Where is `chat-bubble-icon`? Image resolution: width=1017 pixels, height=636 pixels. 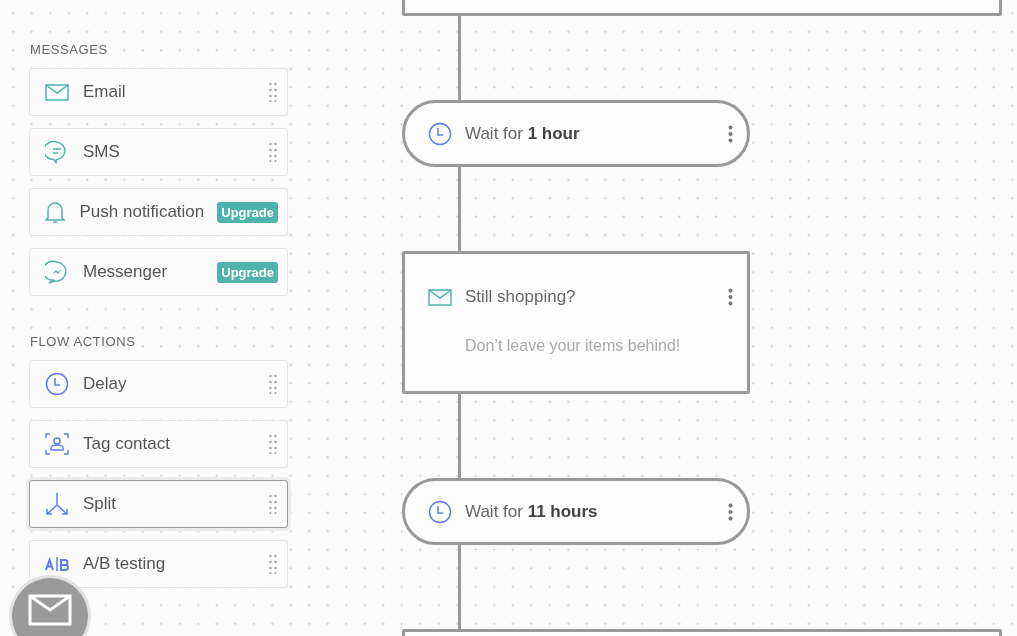
chat-bubble-icon is located at coordinates (57, 152).